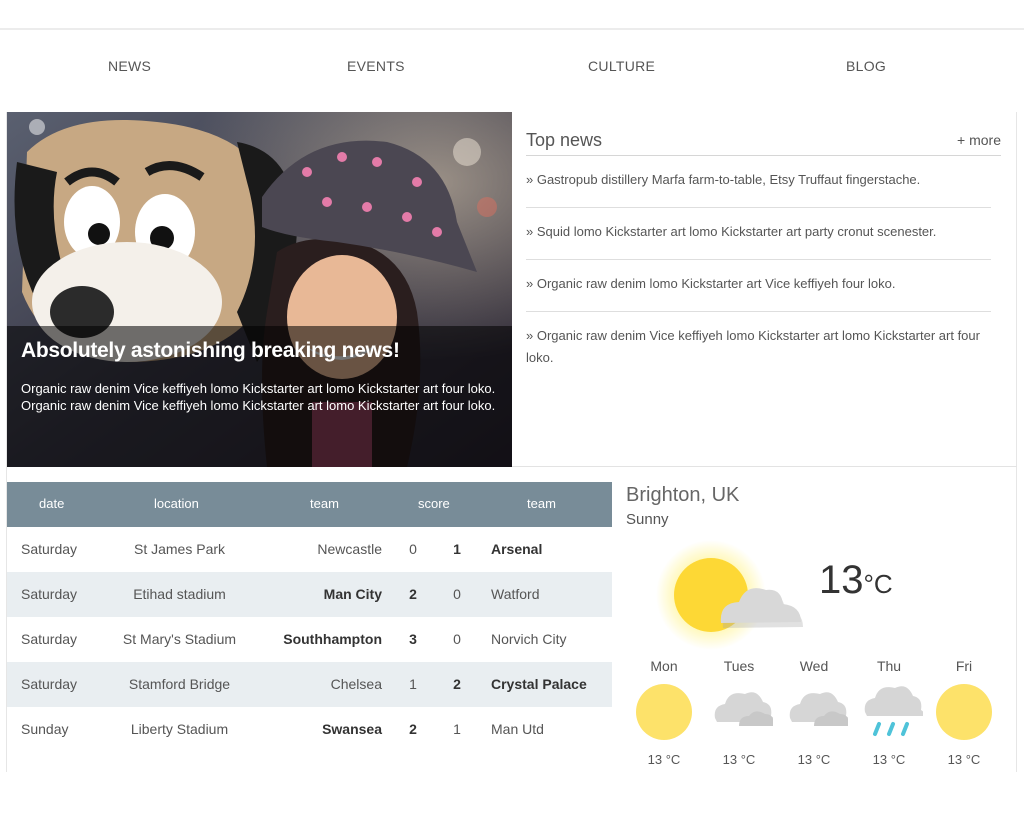 This screenshot has height=827, width=1024. Describe the element at coordinates (512, 69) in the screenshot. I see `main-nav: NEWS EVENTS CULTURE BLOG` at that location.